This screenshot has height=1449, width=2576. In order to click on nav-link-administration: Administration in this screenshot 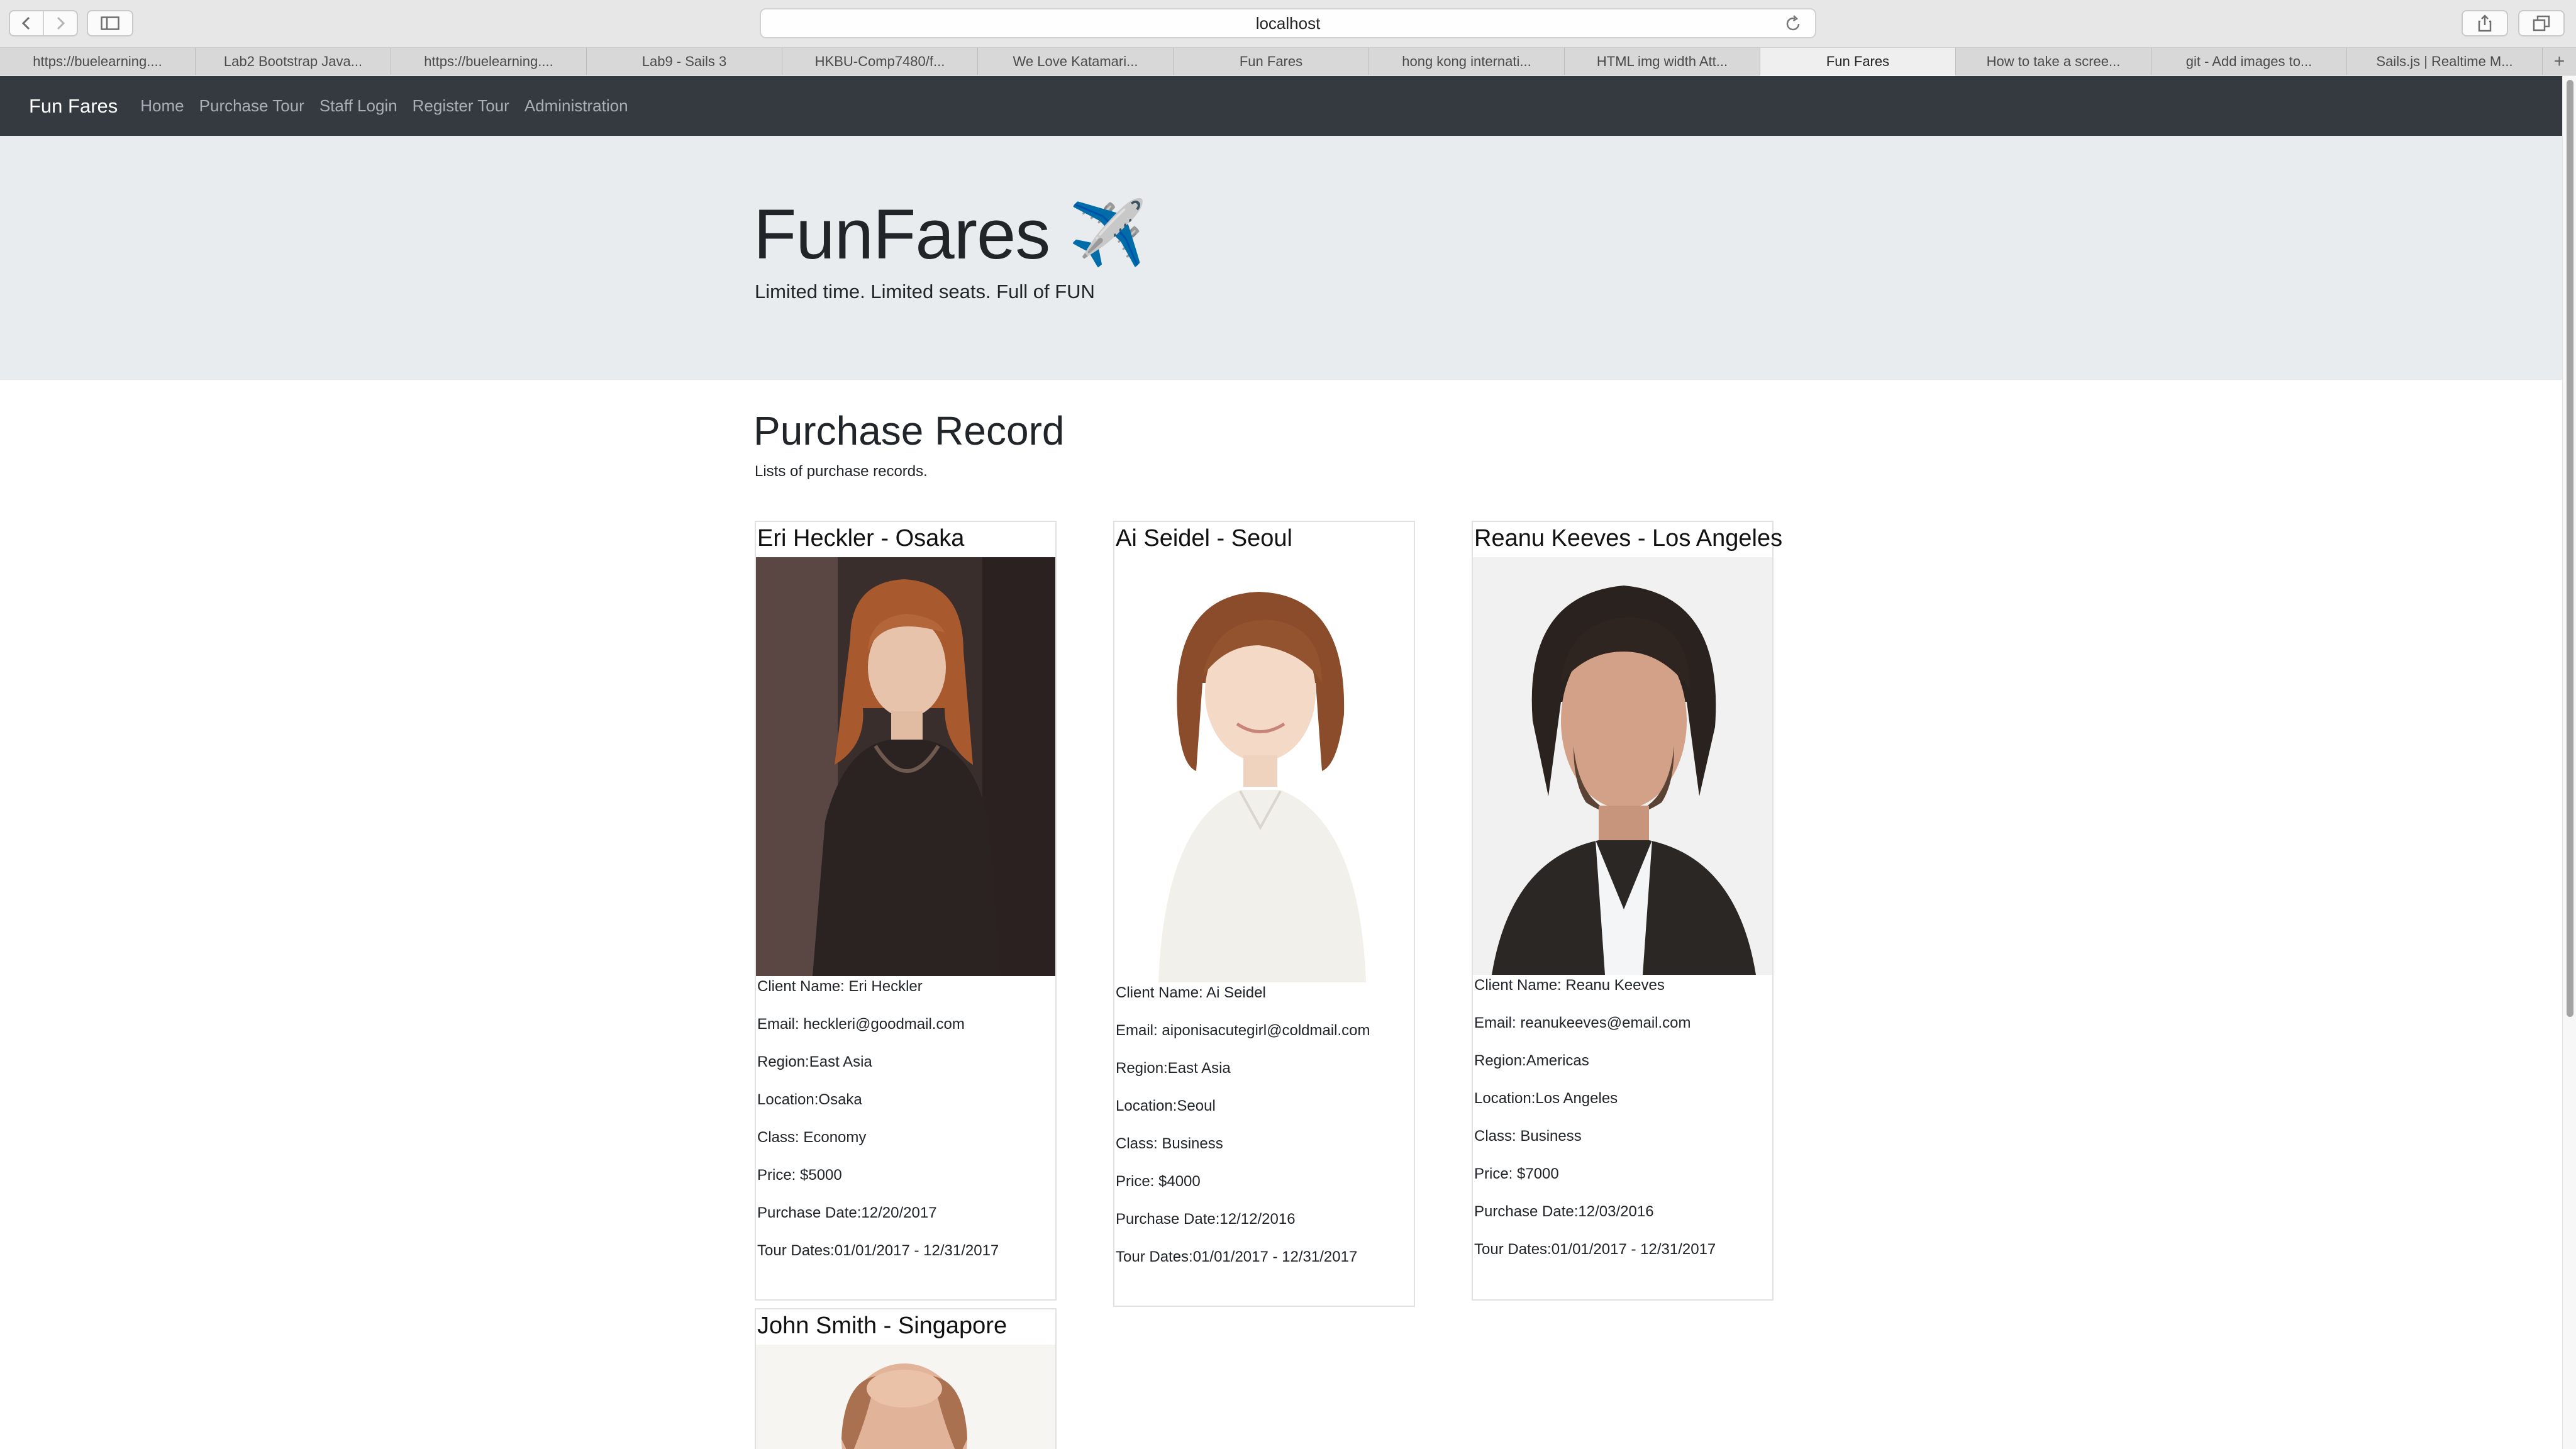, I will do `click(576, 106)`.